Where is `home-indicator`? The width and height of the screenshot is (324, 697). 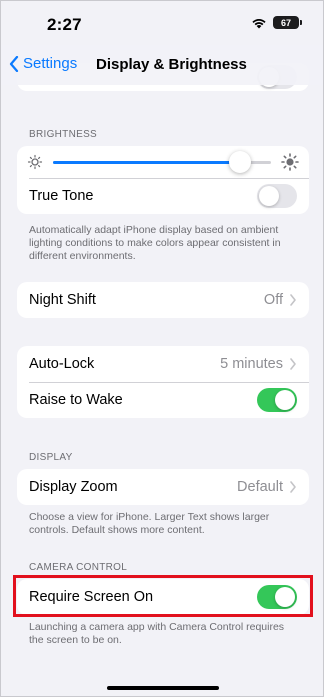 home-indicator is located at coordinates (163, 688).